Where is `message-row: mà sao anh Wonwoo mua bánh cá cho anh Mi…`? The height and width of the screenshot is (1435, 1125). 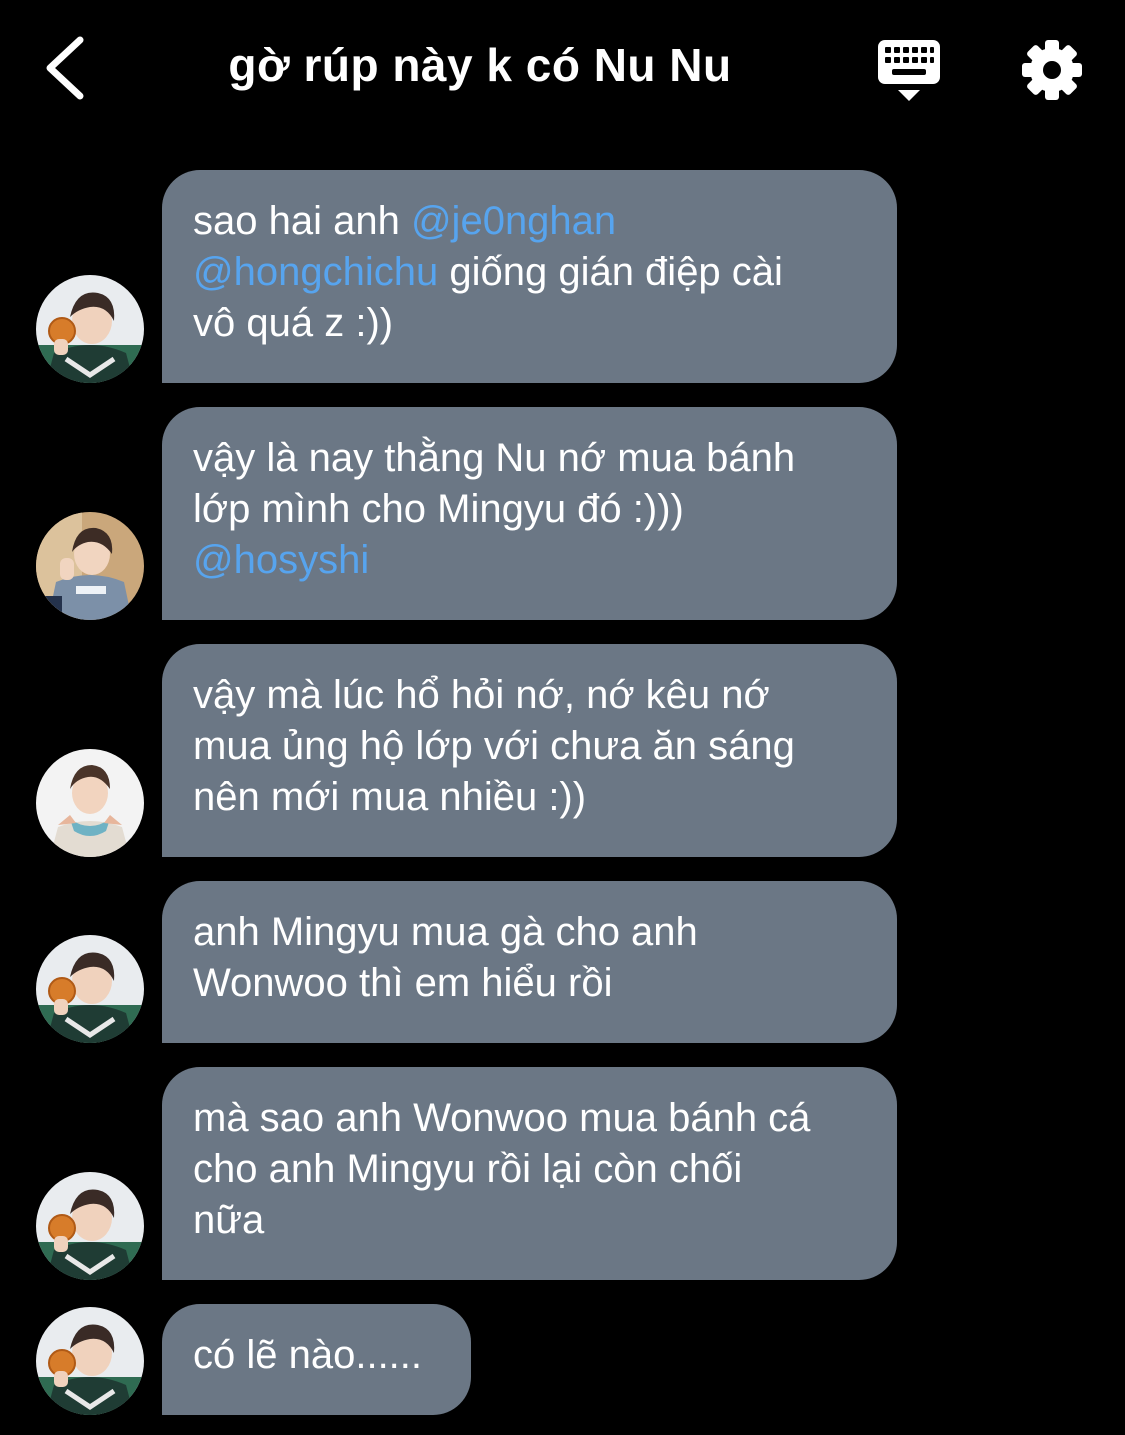
message-row: mà sao anh Wonwoo mua bánh cá cho anh Mi… is located at coordinates (562, 1173).